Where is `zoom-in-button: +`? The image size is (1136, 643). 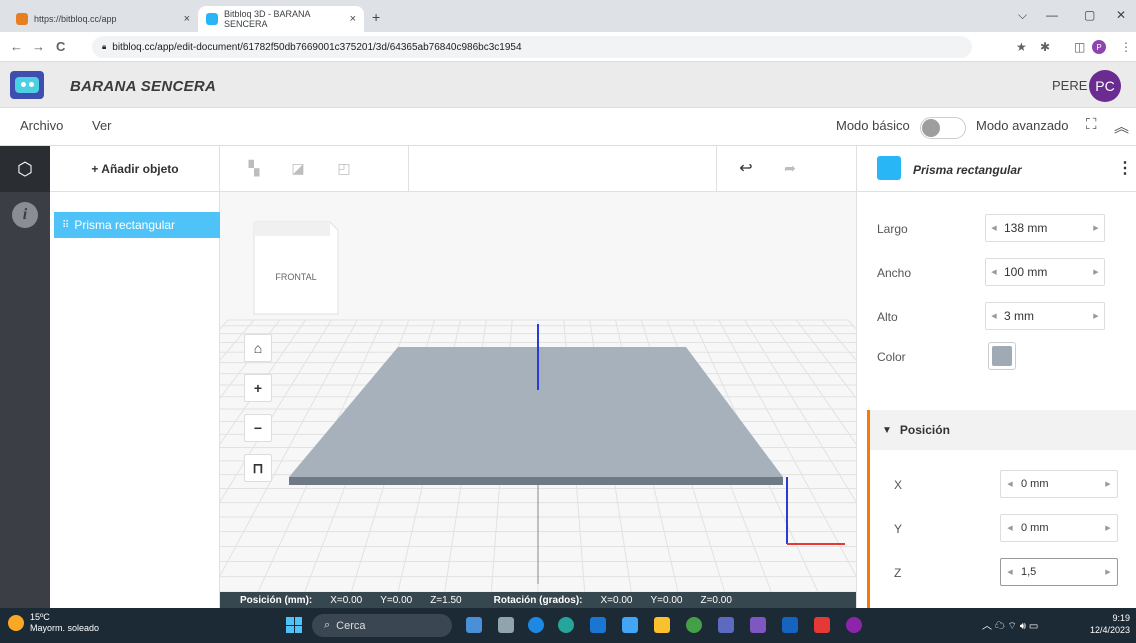
zoom-in-button: + is located at coordinates (258, 388).